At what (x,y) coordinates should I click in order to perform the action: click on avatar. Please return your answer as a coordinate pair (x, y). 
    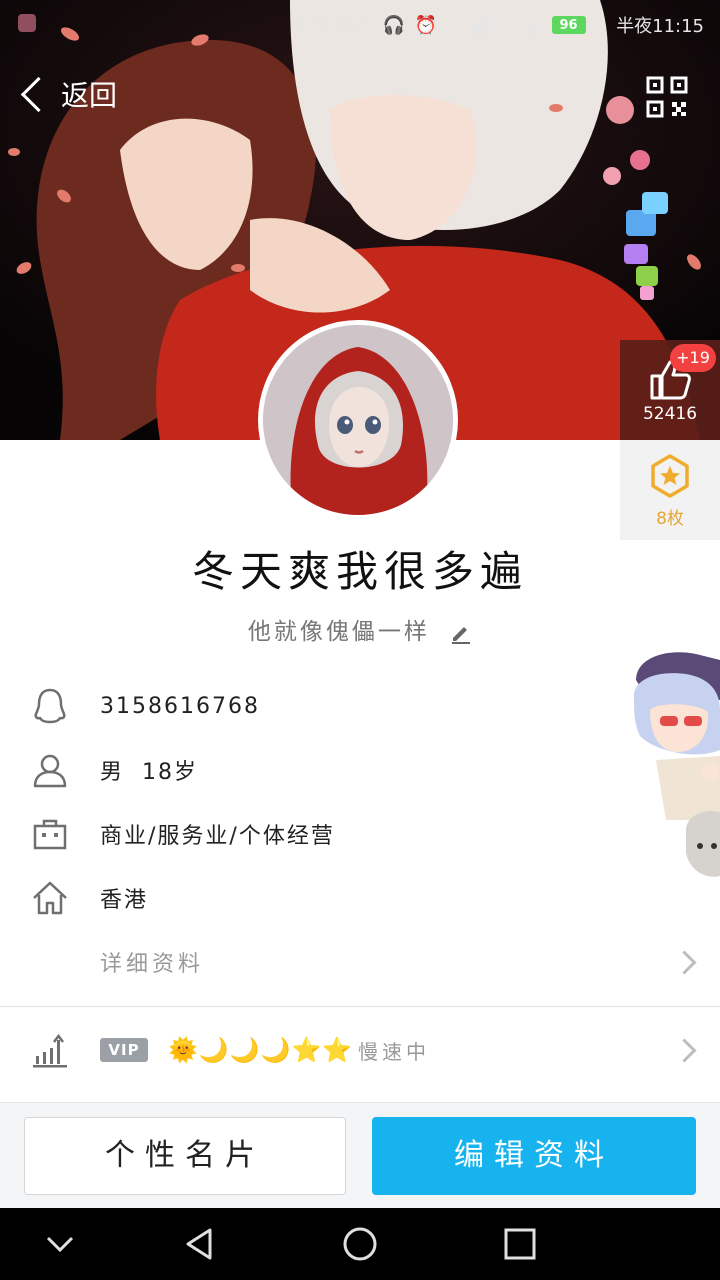
    Looking at the image, I should click on (358, 420).